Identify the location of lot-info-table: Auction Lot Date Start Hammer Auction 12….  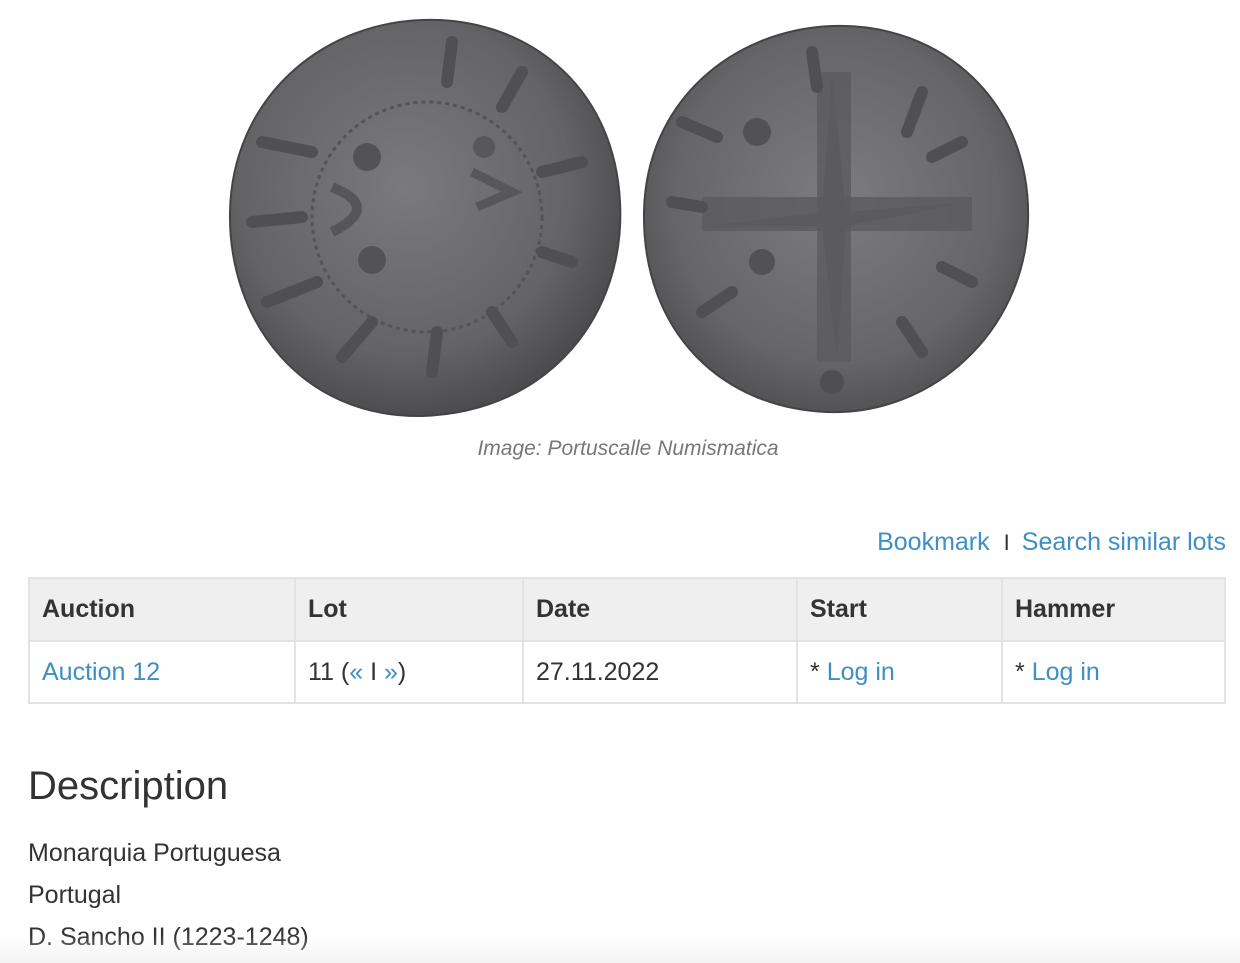
(627, 640).